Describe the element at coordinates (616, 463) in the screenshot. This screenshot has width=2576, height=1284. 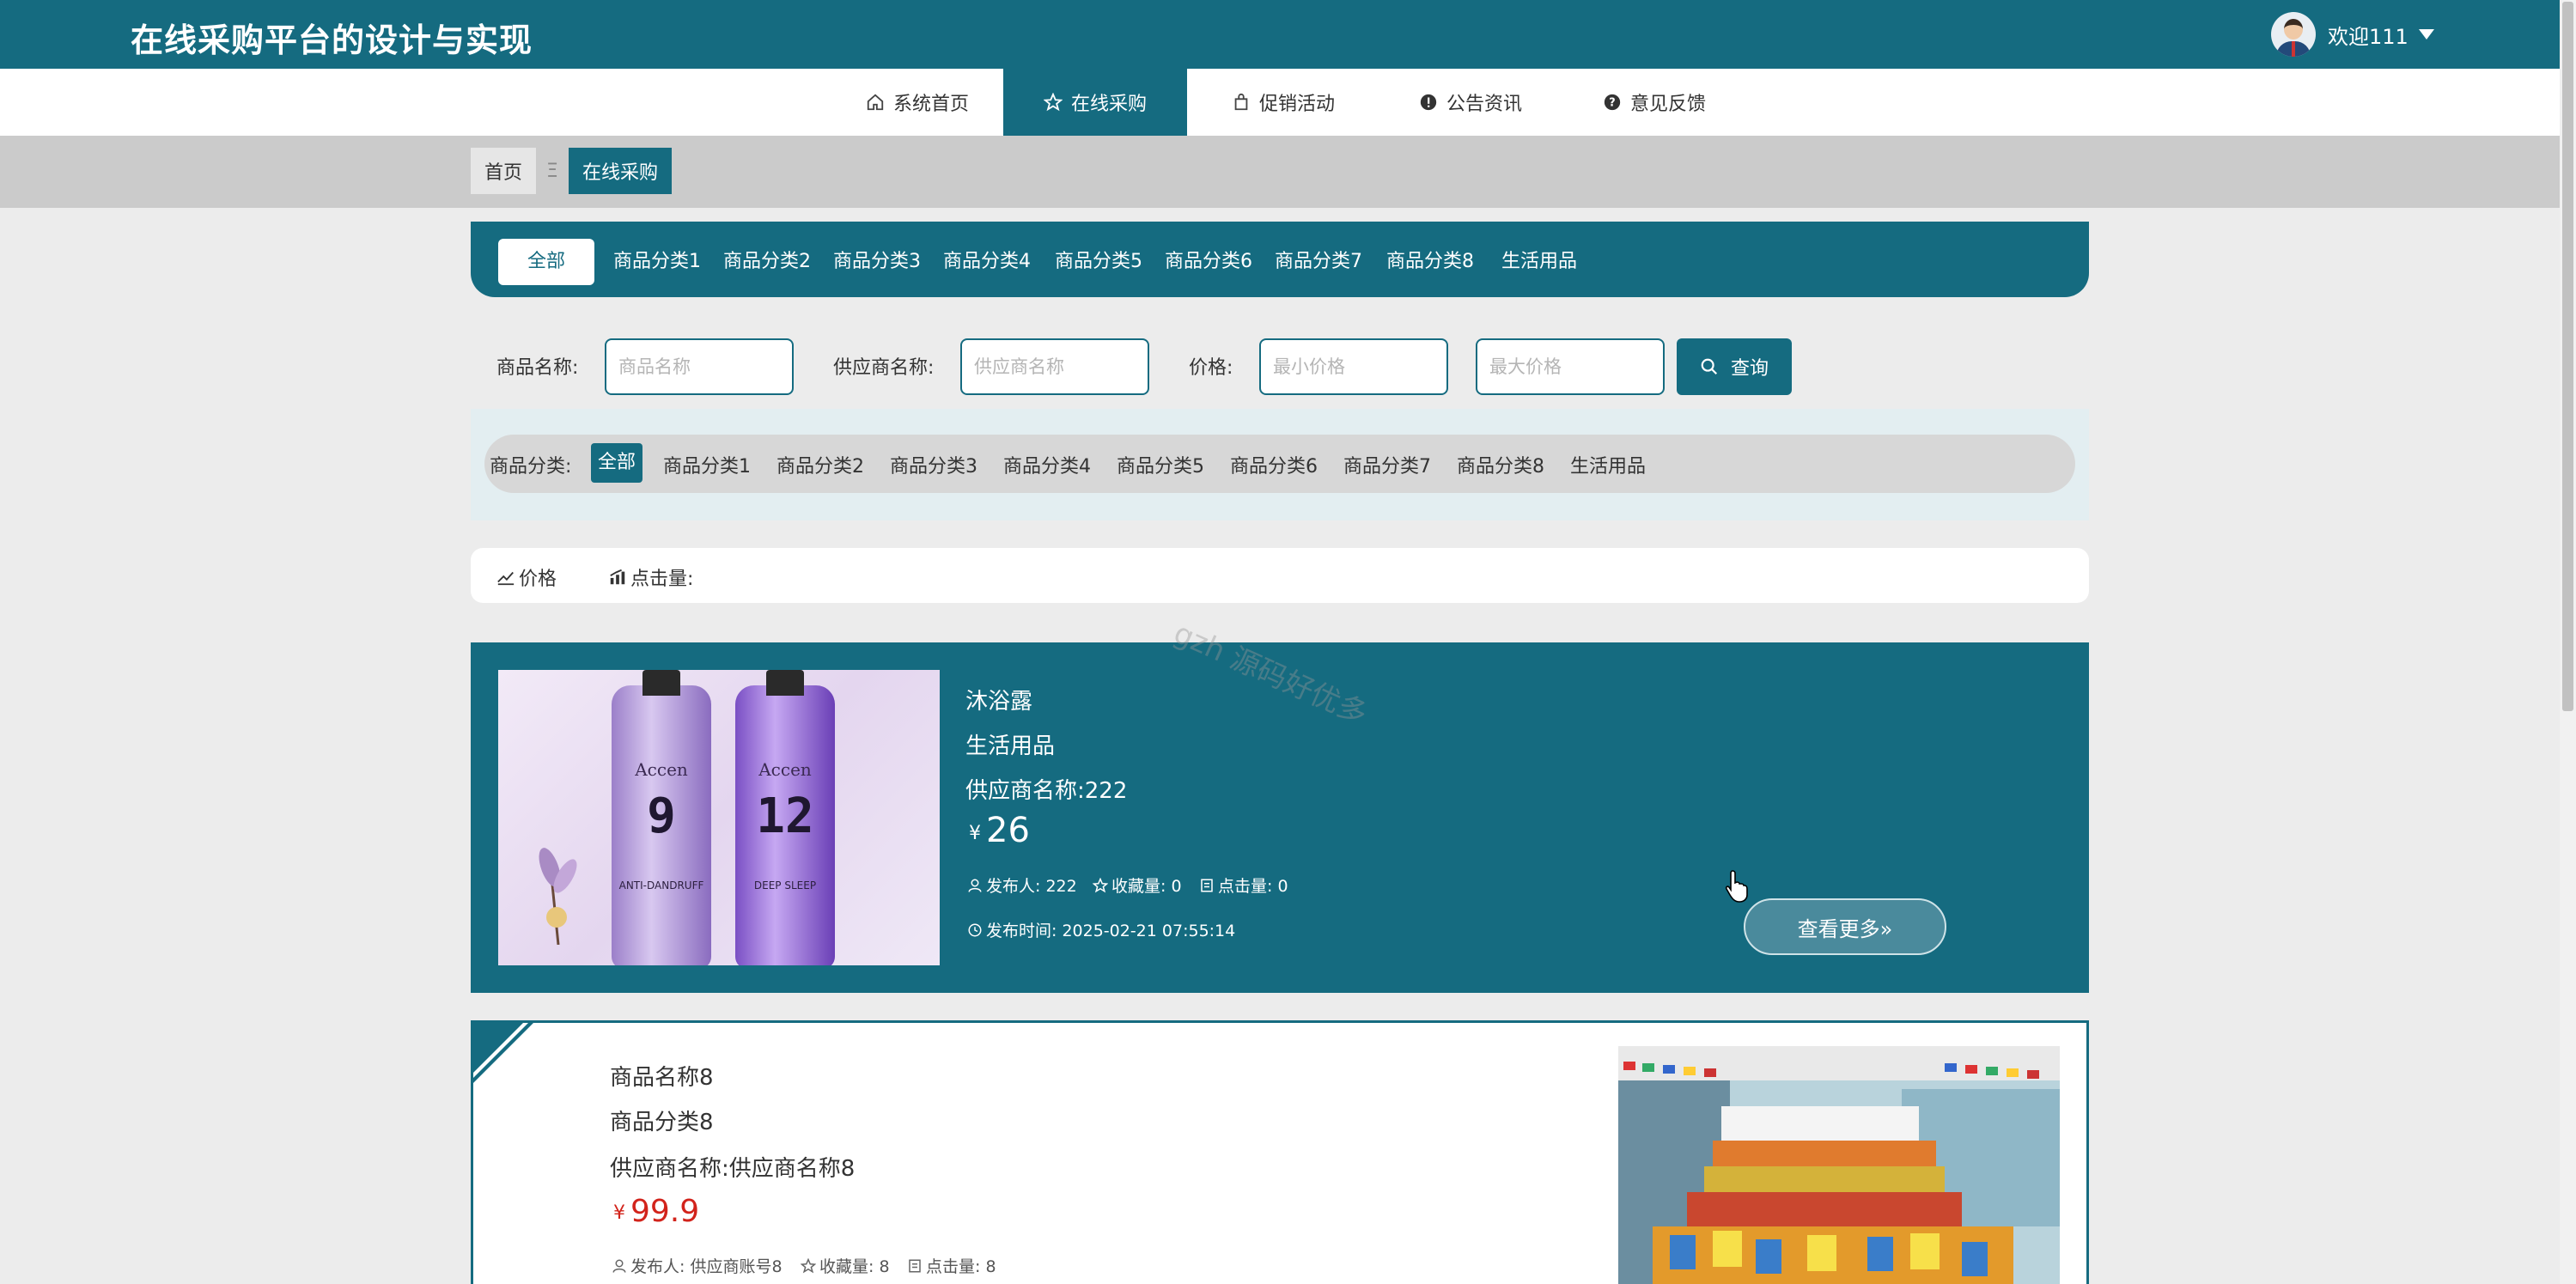
I see `filter-option-all: 全部` at that location.